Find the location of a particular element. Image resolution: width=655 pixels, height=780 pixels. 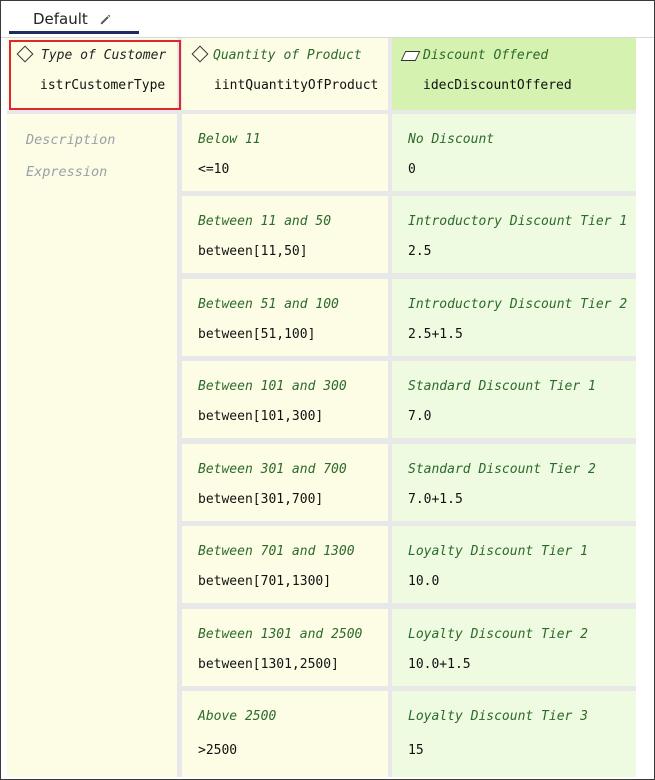

selection-highlight is located at coordinates (95, 75).